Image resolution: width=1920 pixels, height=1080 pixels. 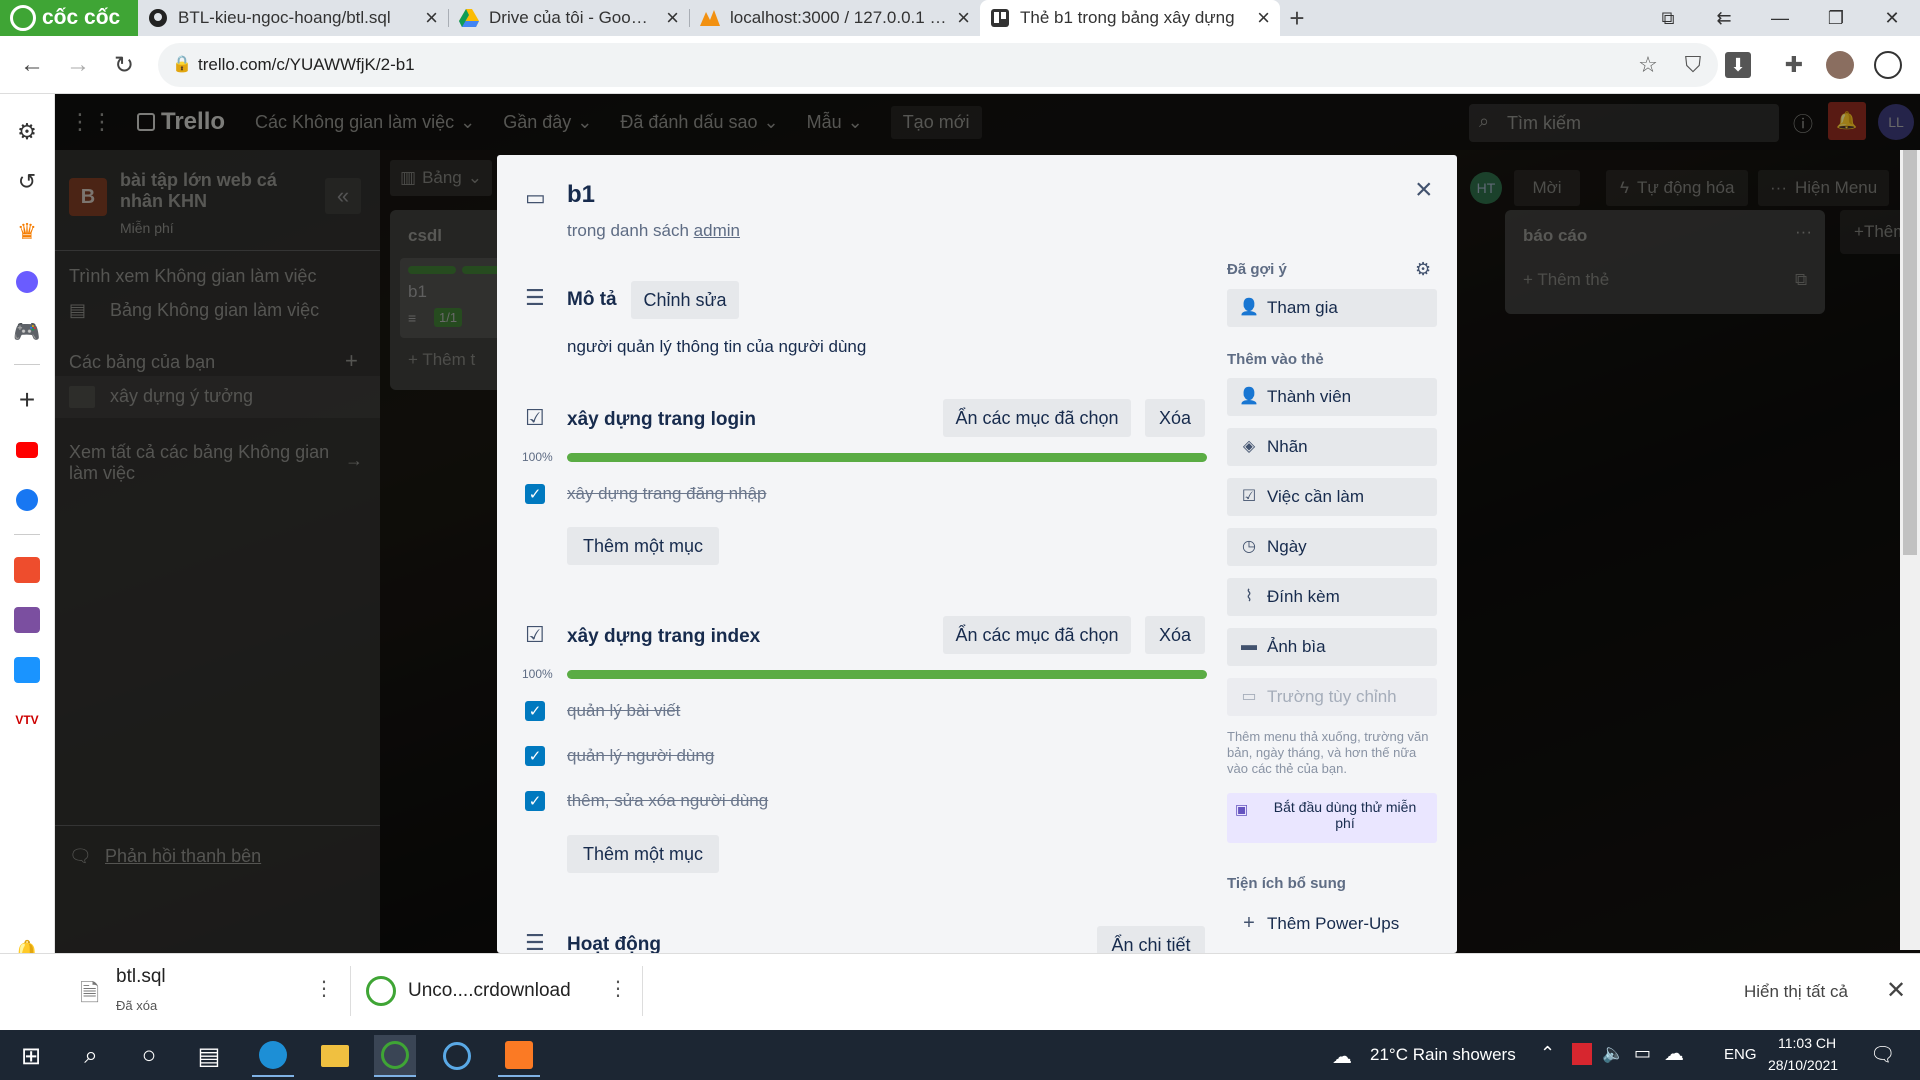 I want to click on language-indicator: ENG, so click(x=1740, y=1054).